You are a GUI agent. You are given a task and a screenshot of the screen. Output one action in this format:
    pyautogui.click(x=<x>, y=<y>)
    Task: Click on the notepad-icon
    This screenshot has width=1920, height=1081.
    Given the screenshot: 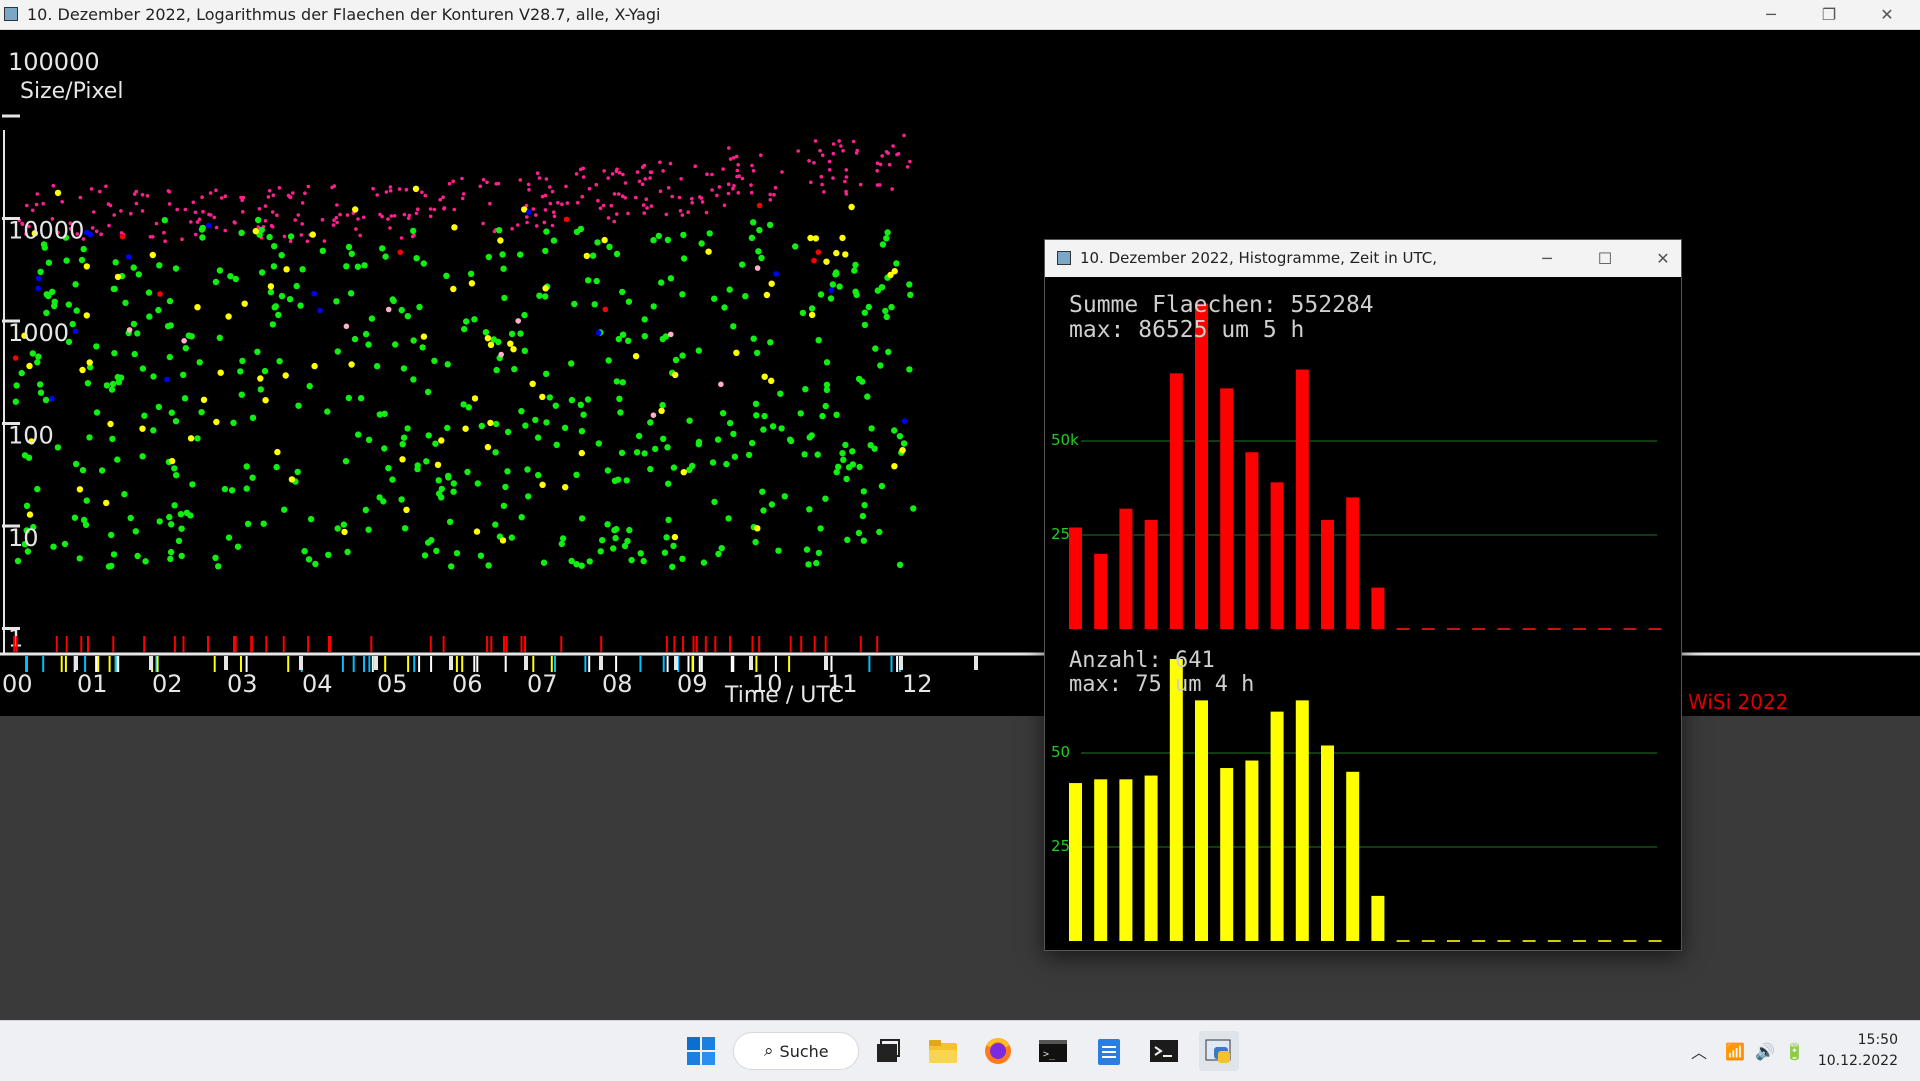 What is the action you would take?
    pyautogui.click(x=1109, y=1051)
    